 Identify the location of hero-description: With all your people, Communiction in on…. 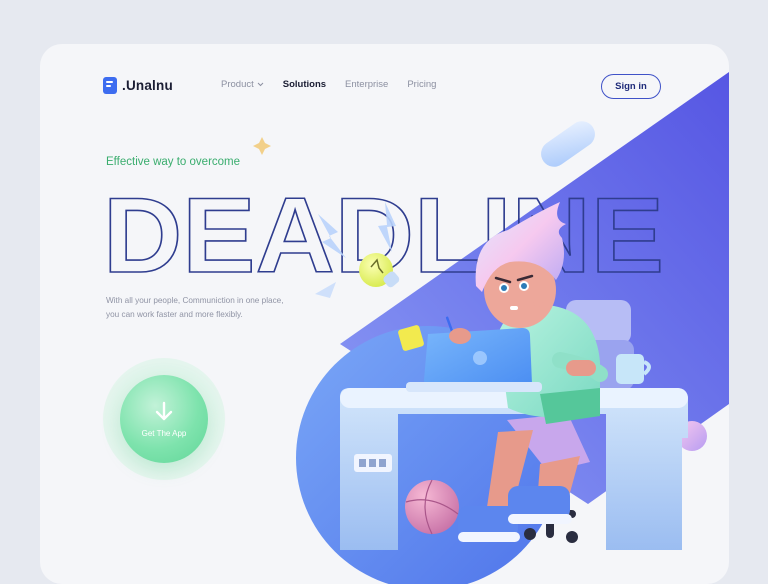
(216, 307).